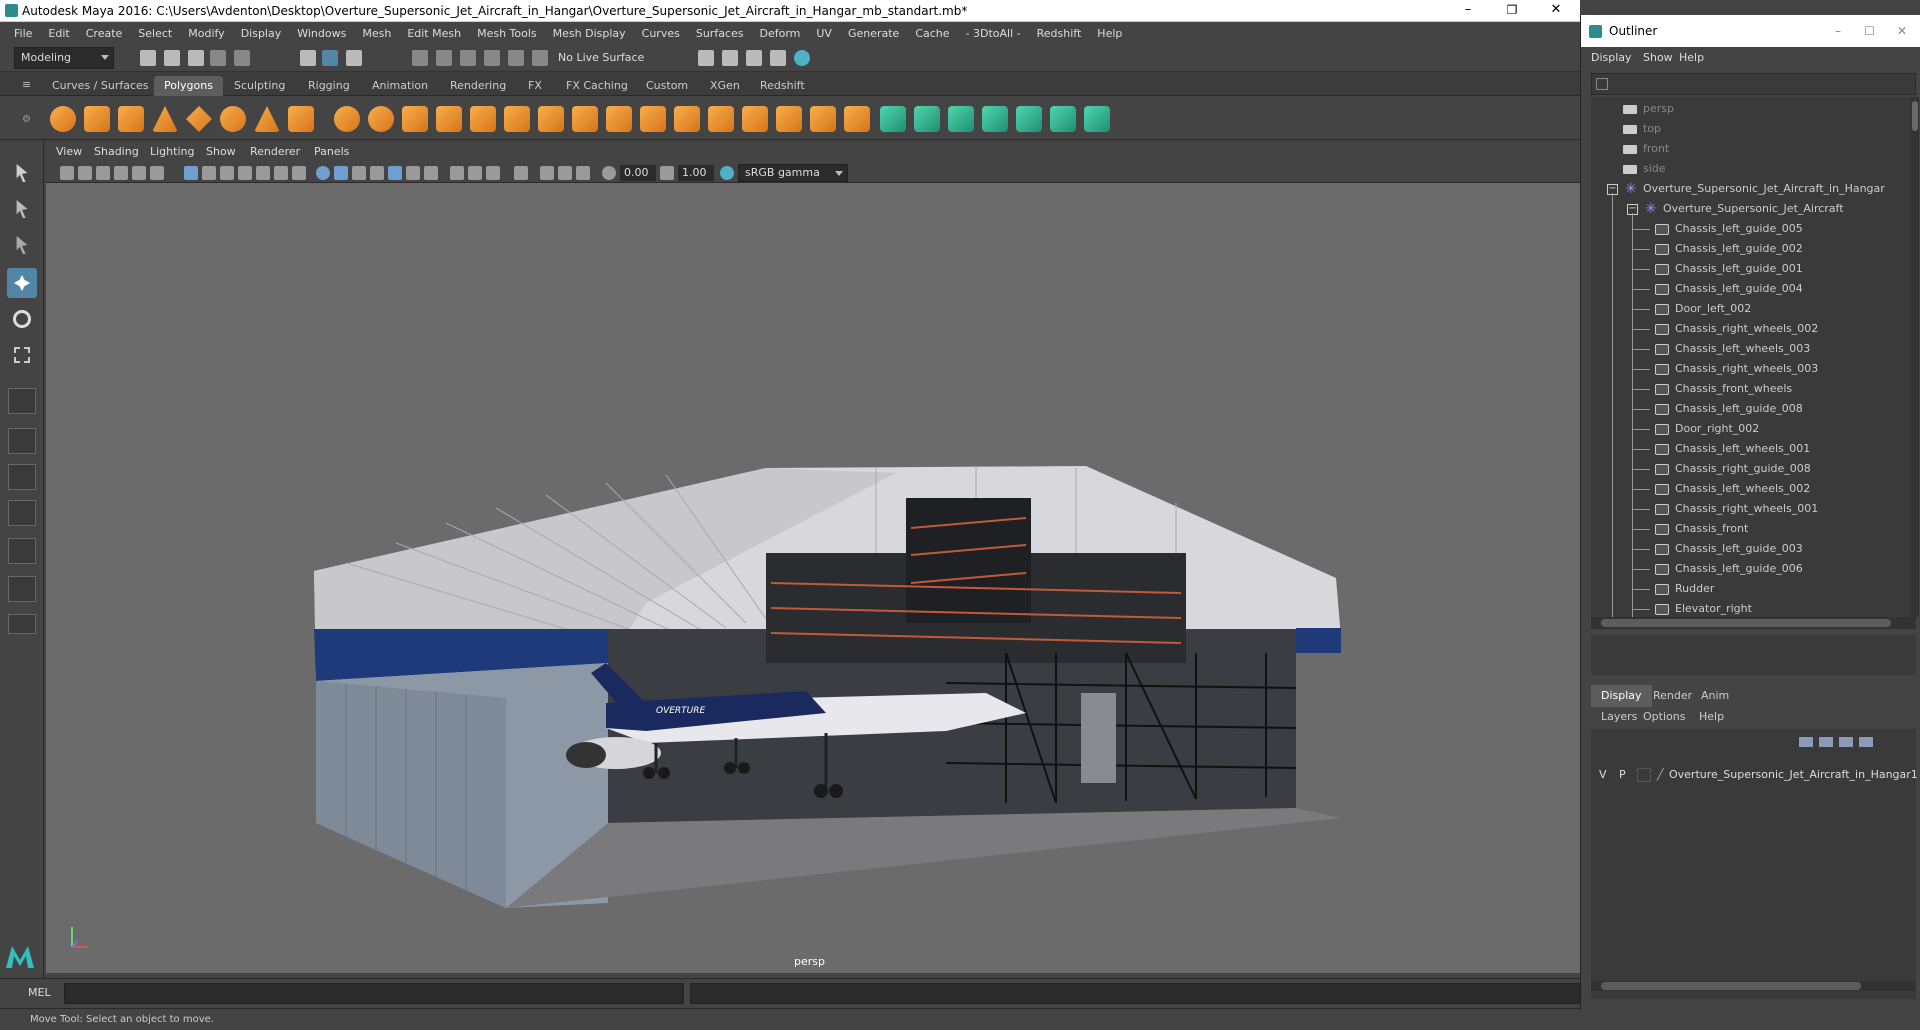 The height and width of the screenshot is (1030, 1920). I want to click on select-object-icon, so click(330, 58).